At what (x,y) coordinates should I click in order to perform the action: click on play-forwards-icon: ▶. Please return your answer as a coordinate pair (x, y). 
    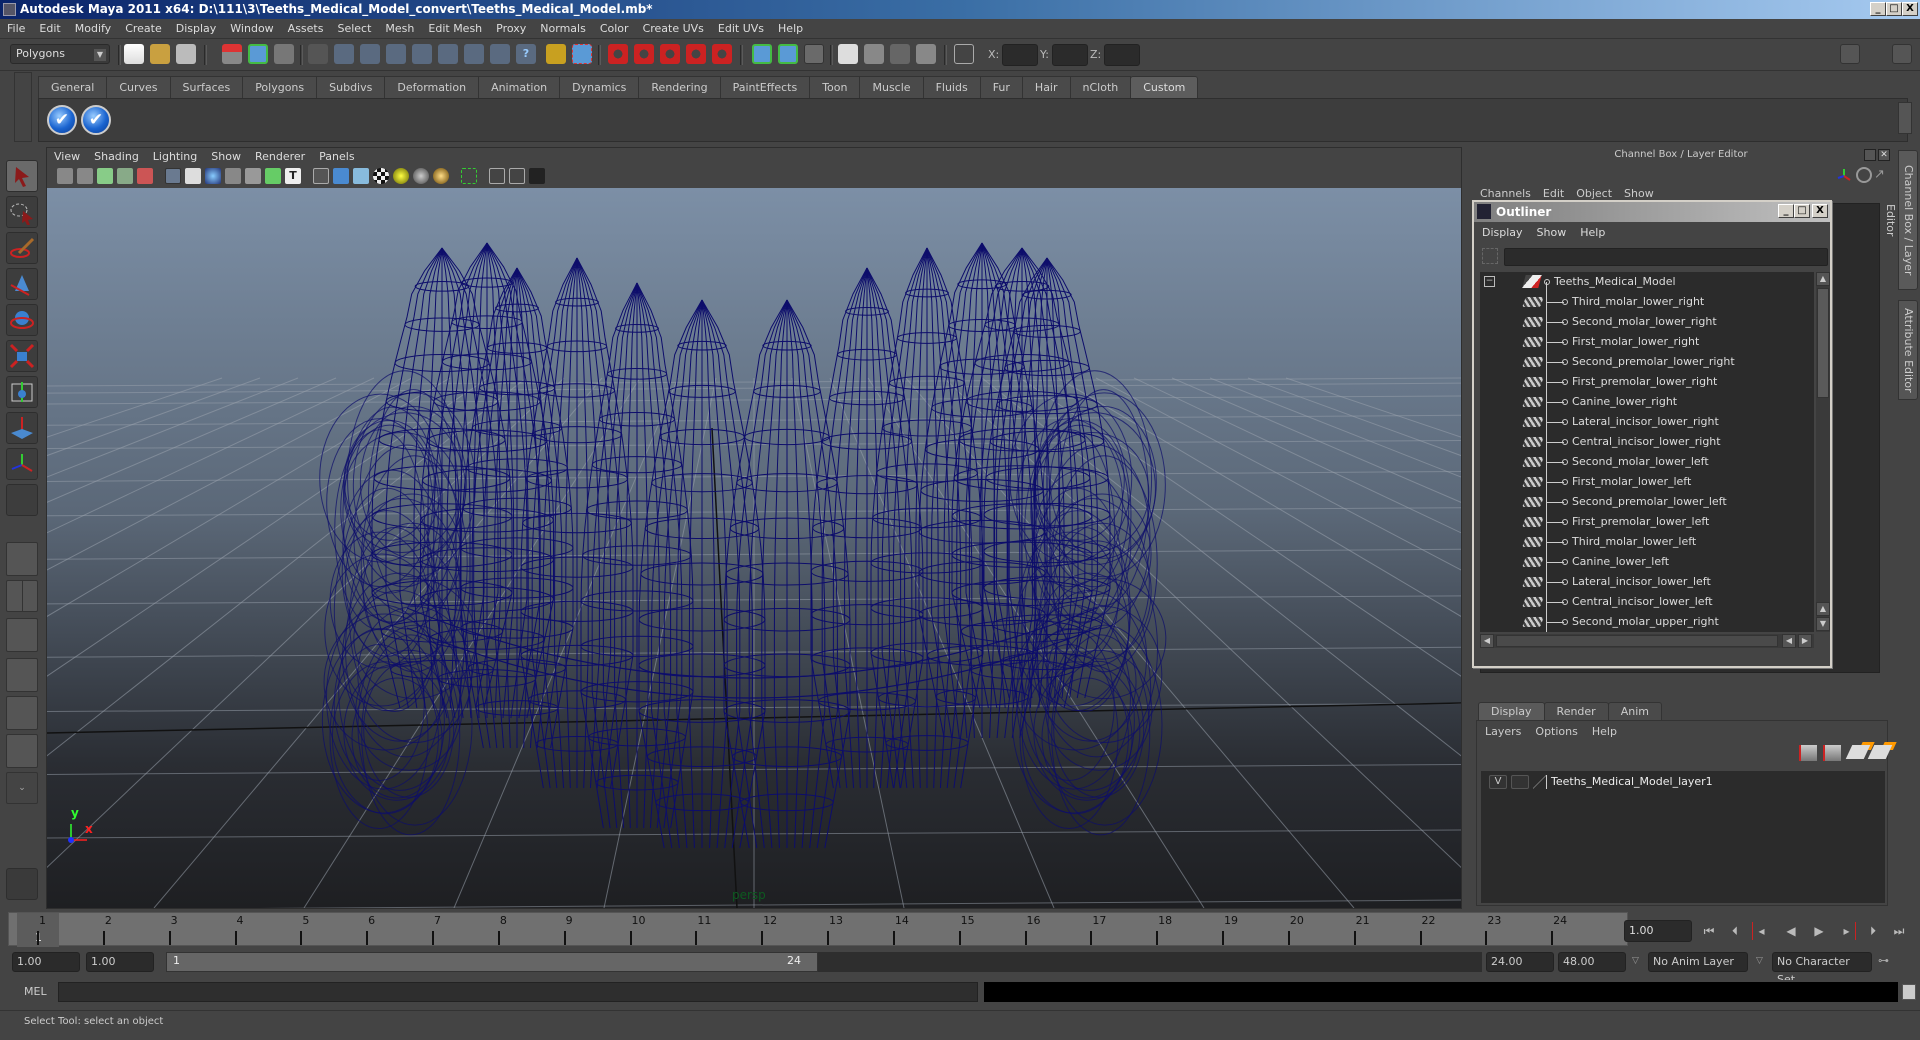
    Looking at the image, I should click on (1819, 931).